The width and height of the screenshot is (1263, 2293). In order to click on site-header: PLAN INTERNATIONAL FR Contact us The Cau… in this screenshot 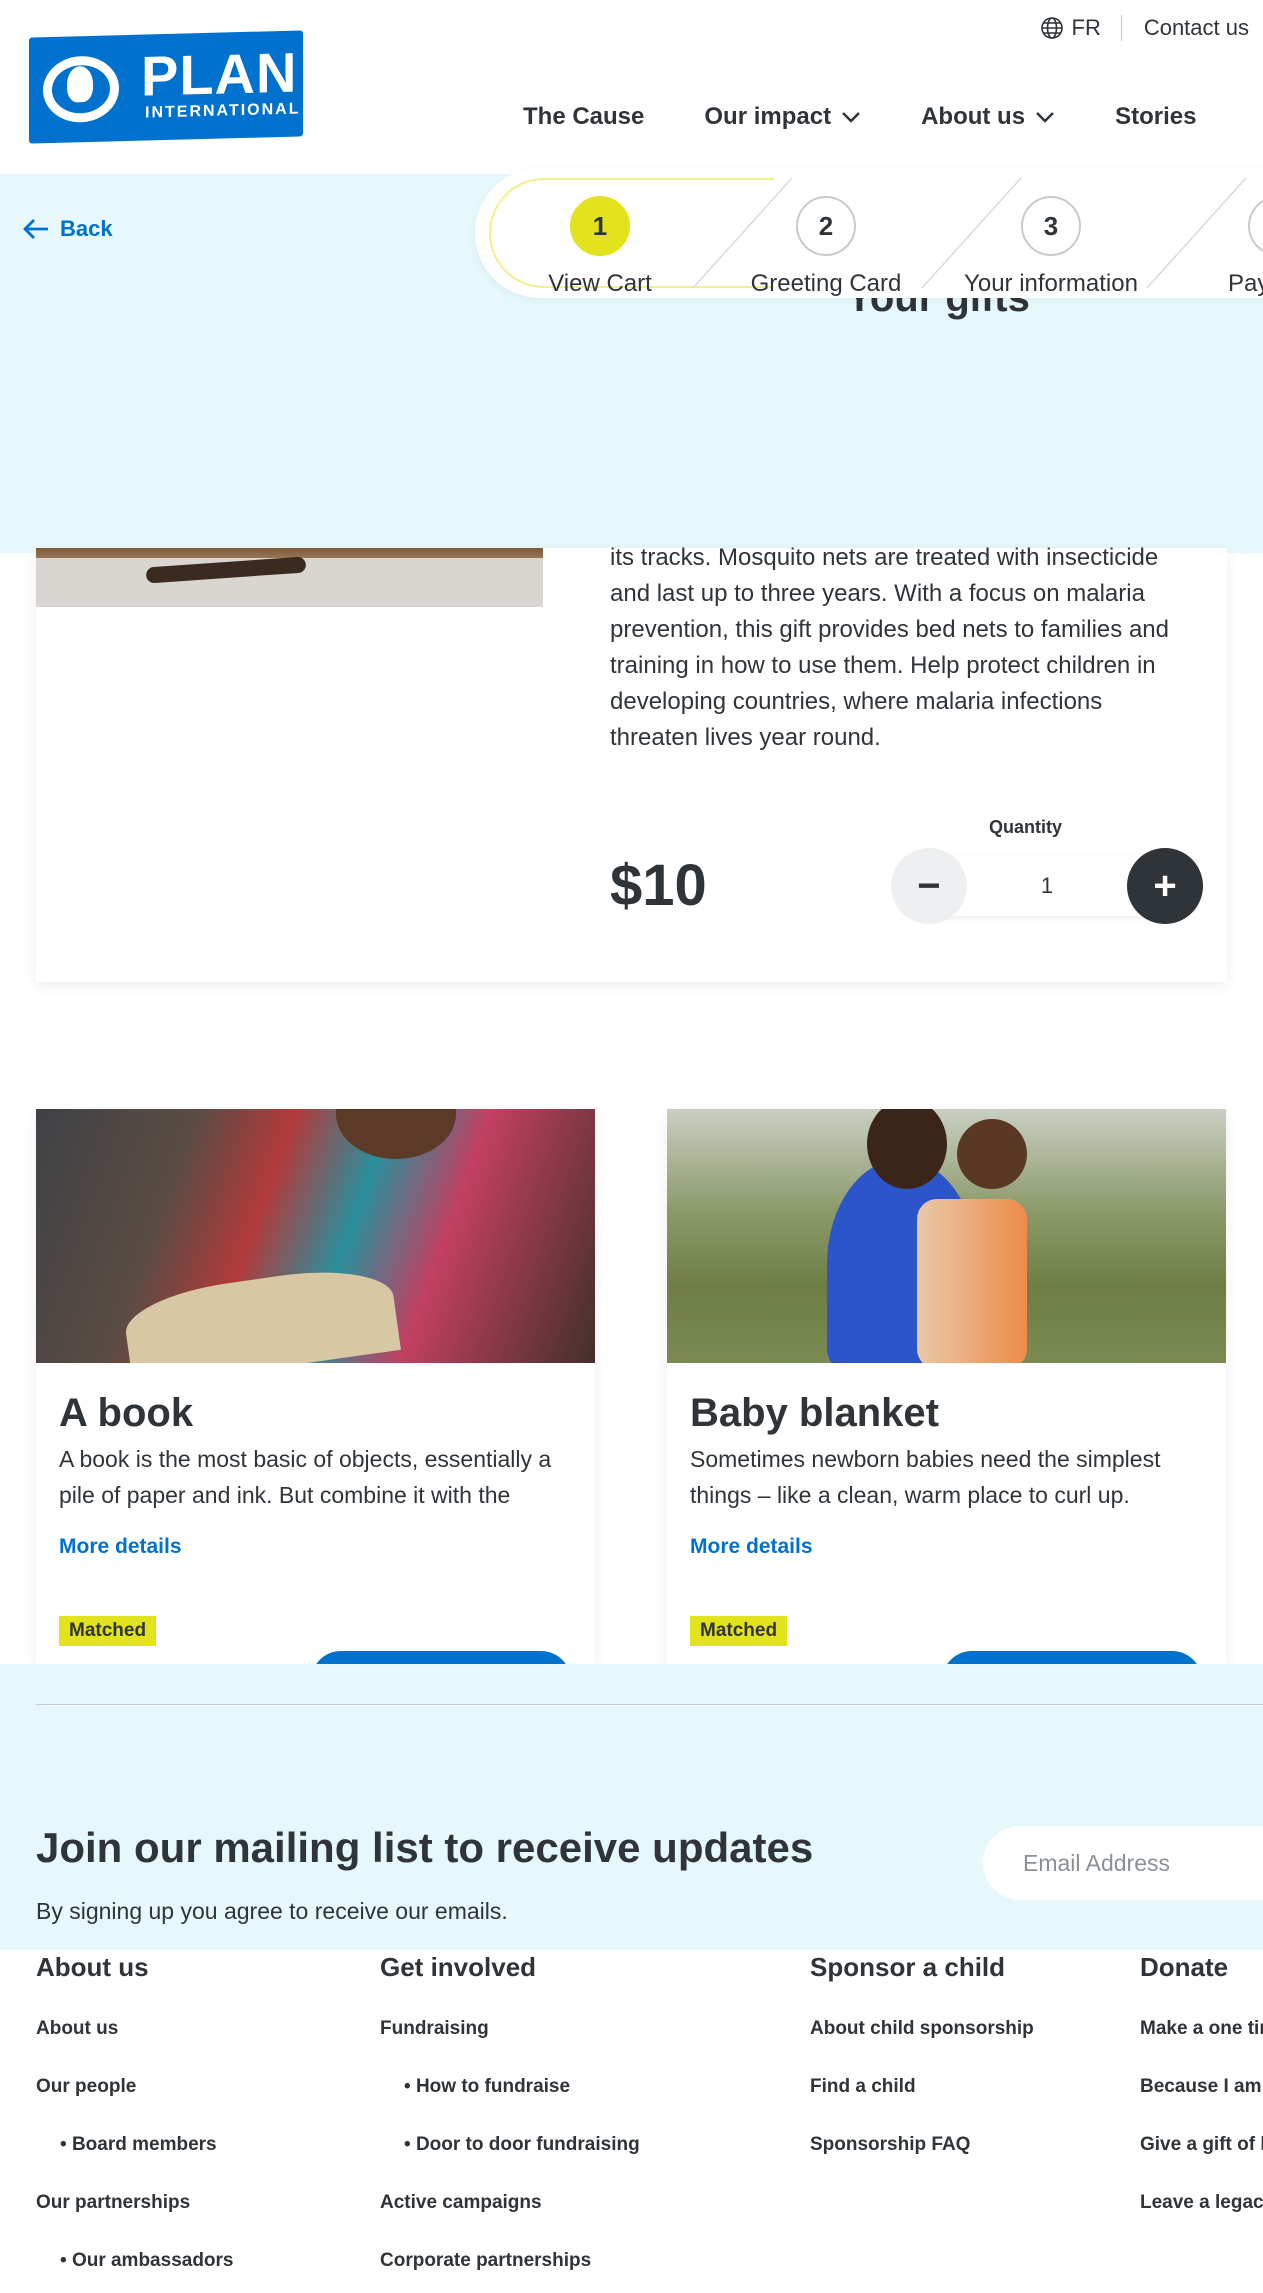, I will do `click(631, 87)`.